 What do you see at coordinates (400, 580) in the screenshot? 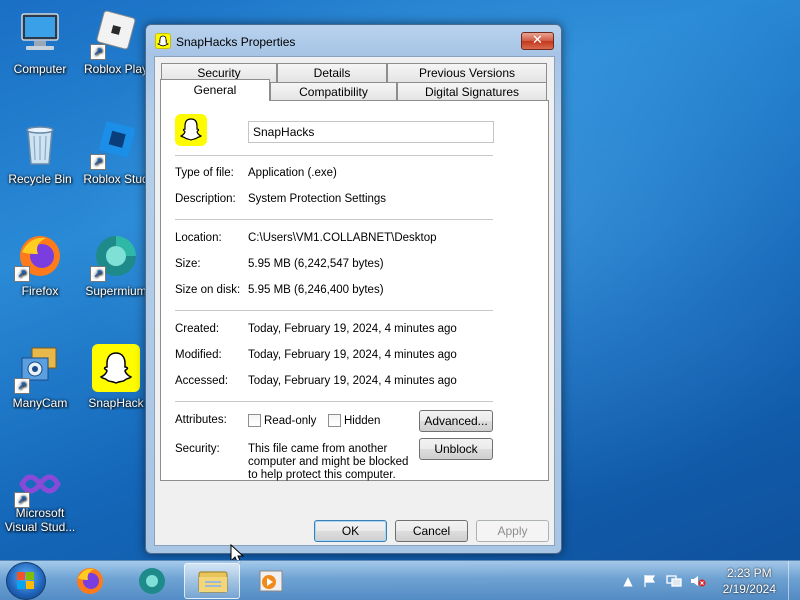
I see `taskbar: ▲ 2:23 PM 2/19/2024` at bounding box center [400, 580].